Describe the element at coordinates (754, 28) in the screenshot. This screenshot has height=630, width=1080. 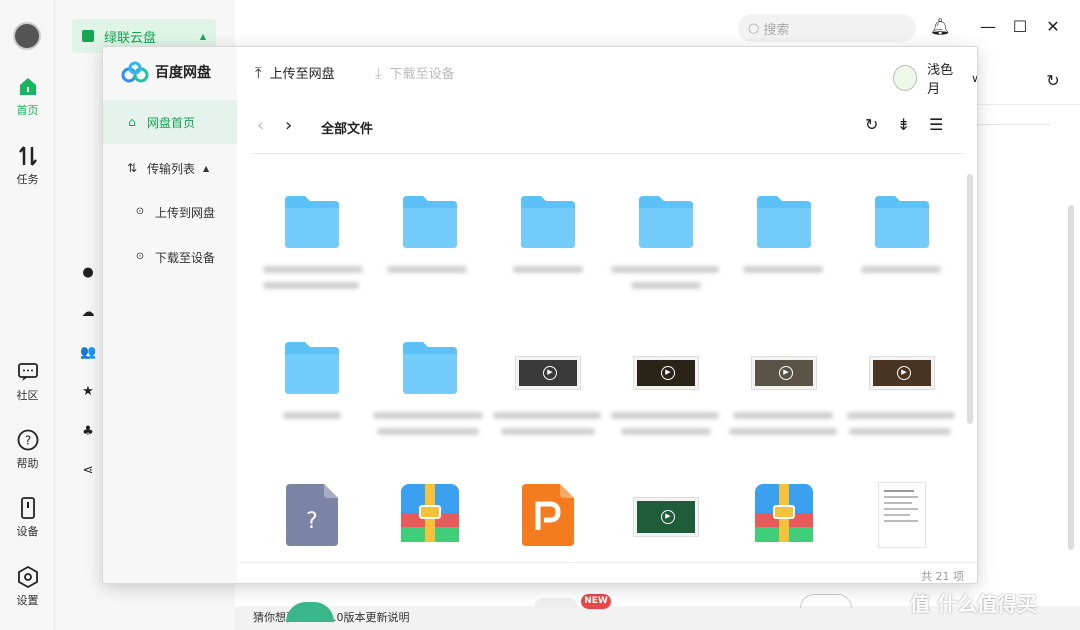
I see `search-icon: ○` at that location.